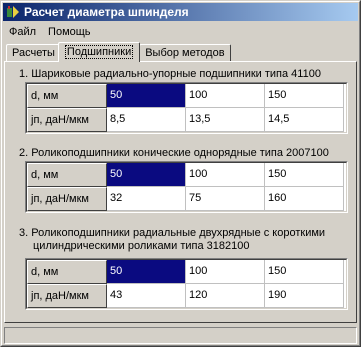  I want to click on menu-bar: Файл Помощь, so click(50, 32).